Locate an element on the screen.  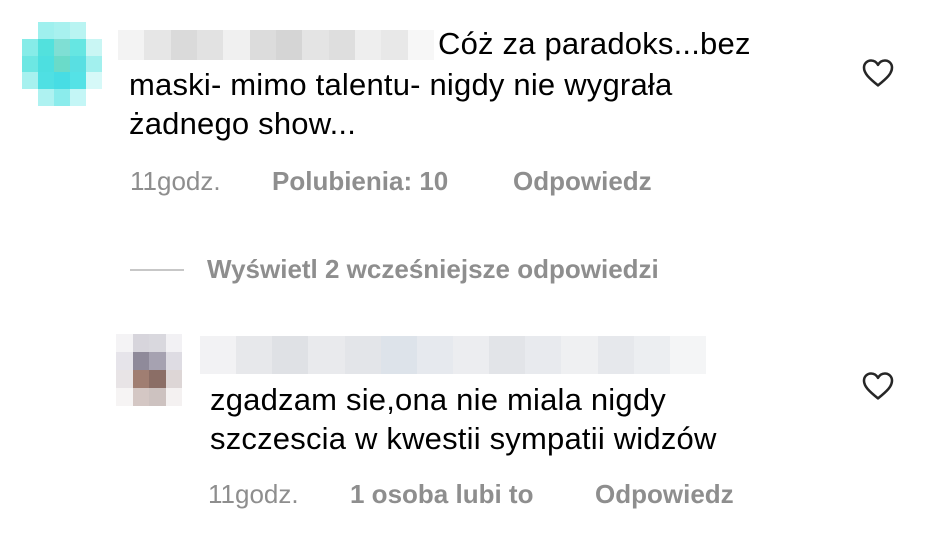
comment-text-line: Cóż za paradoks...bez is located at coordinates (594, 43).